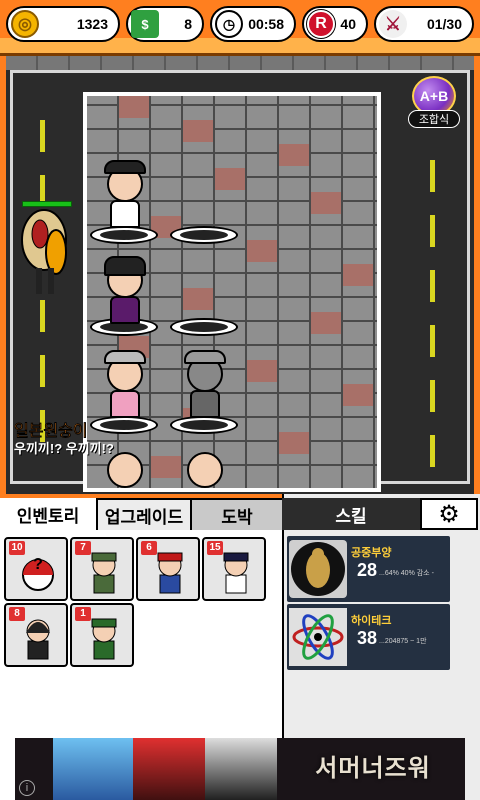 Image resolution: width=480 pixels, height=800 pixels. I want to click on gear-icon: ⚙, so click(449, 514).